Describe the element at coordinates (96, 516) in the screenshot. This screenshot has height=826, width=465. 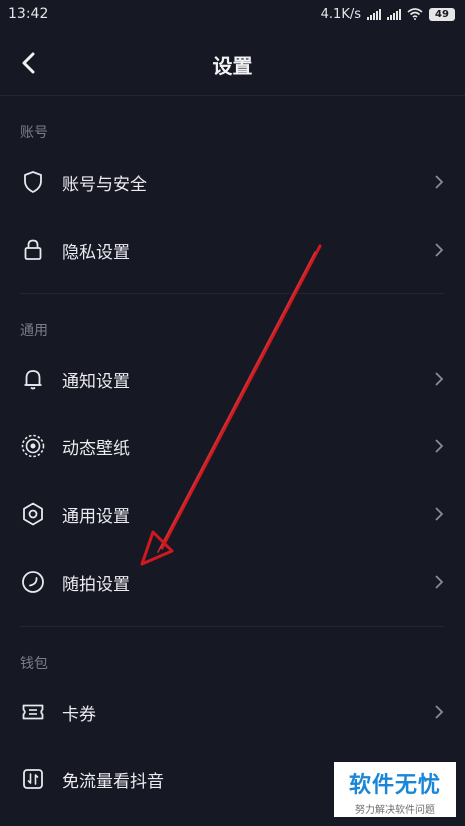
I see `menu-label: 通用设置` at that location.